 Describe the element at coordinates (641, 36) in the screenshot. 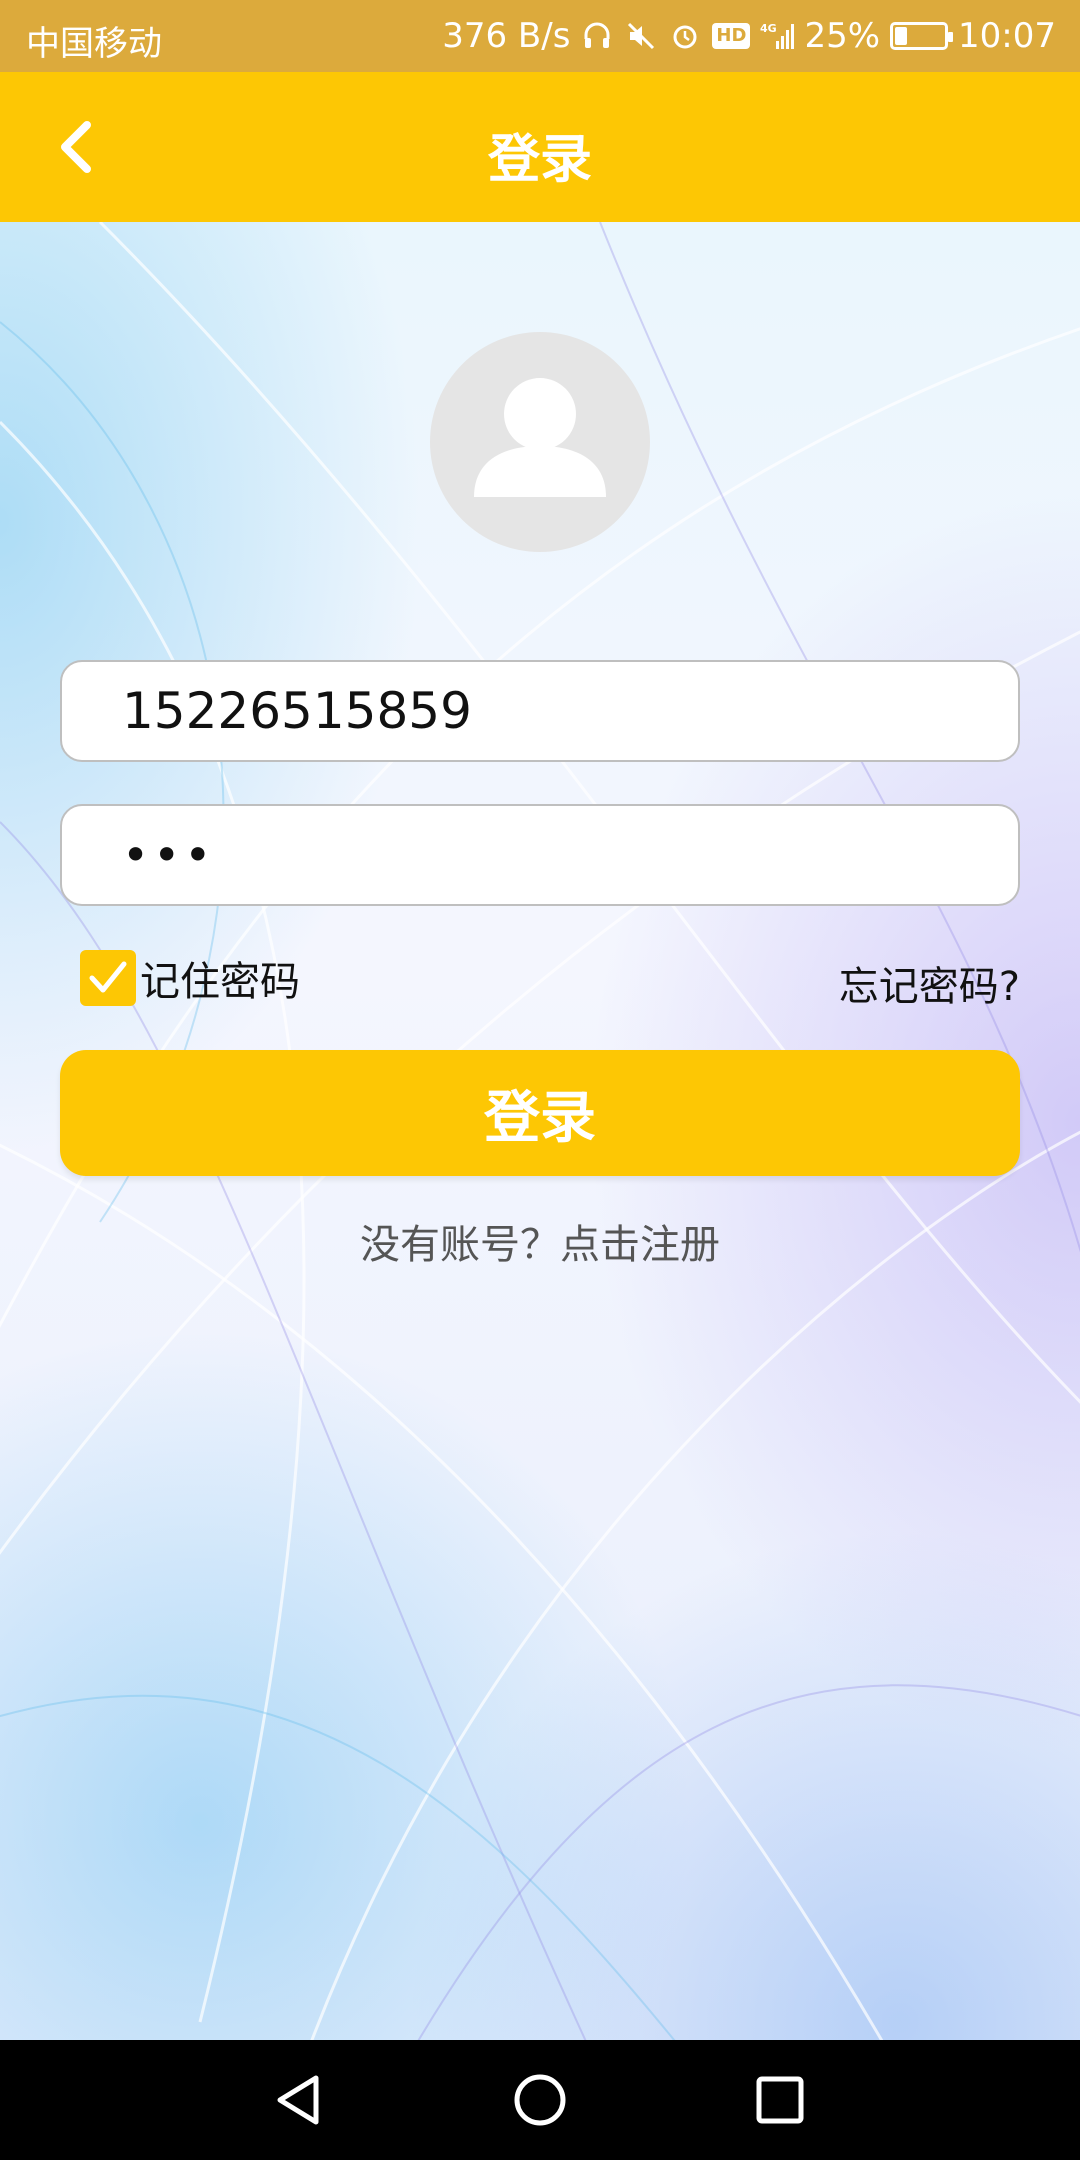

I see `mute-icon` at that location.